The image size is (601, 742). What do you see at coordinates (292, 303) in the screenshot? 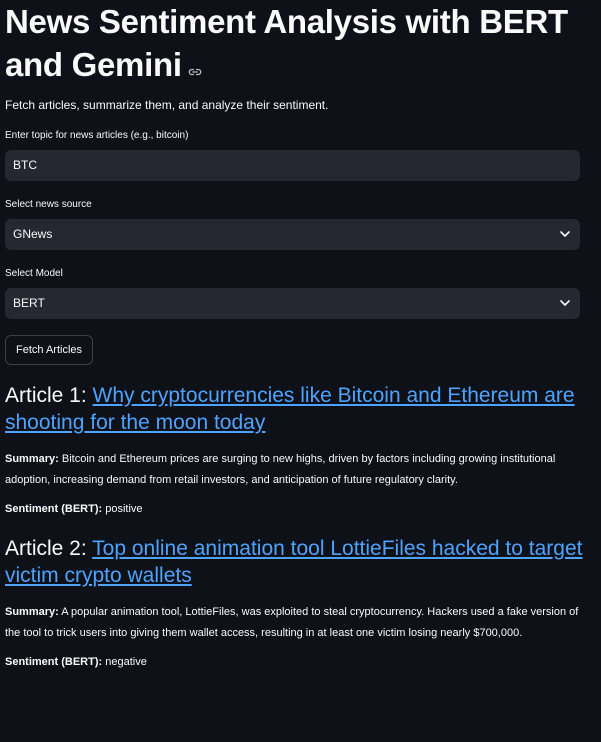
I see `model-select: BERT` at bounding box center [292, 303].